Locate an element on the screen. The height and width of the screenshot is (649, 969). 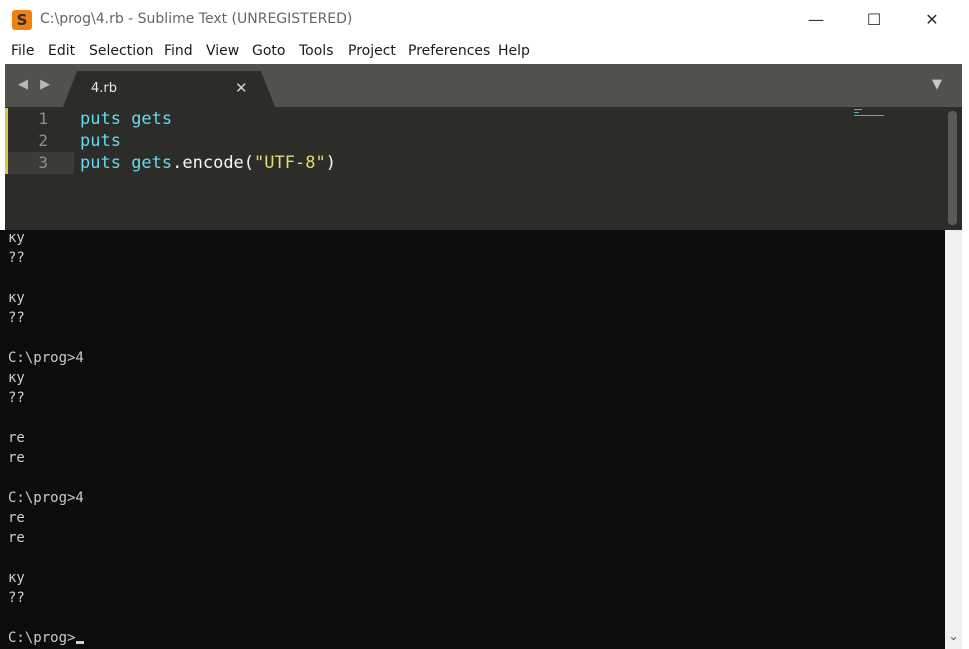
scroll-down-icon: ⌄ is located at coordinates (953, 636).